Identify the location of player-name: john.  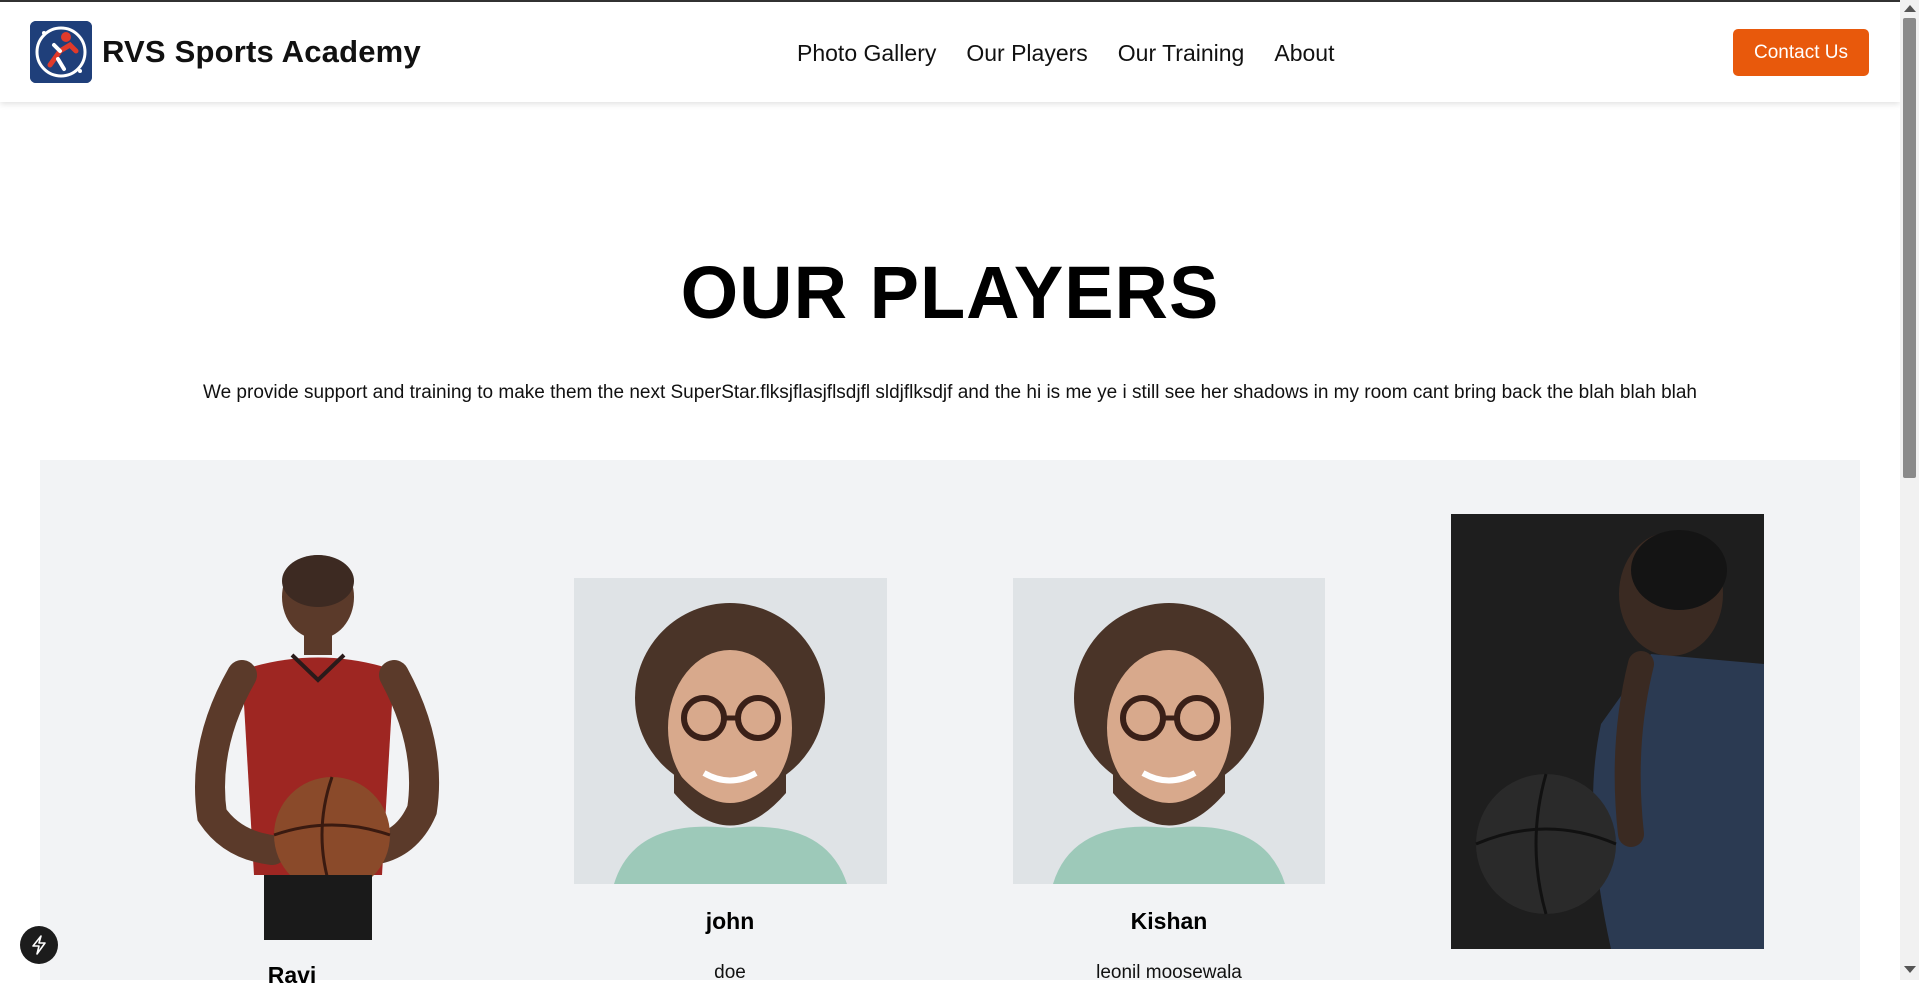
(730, 921).